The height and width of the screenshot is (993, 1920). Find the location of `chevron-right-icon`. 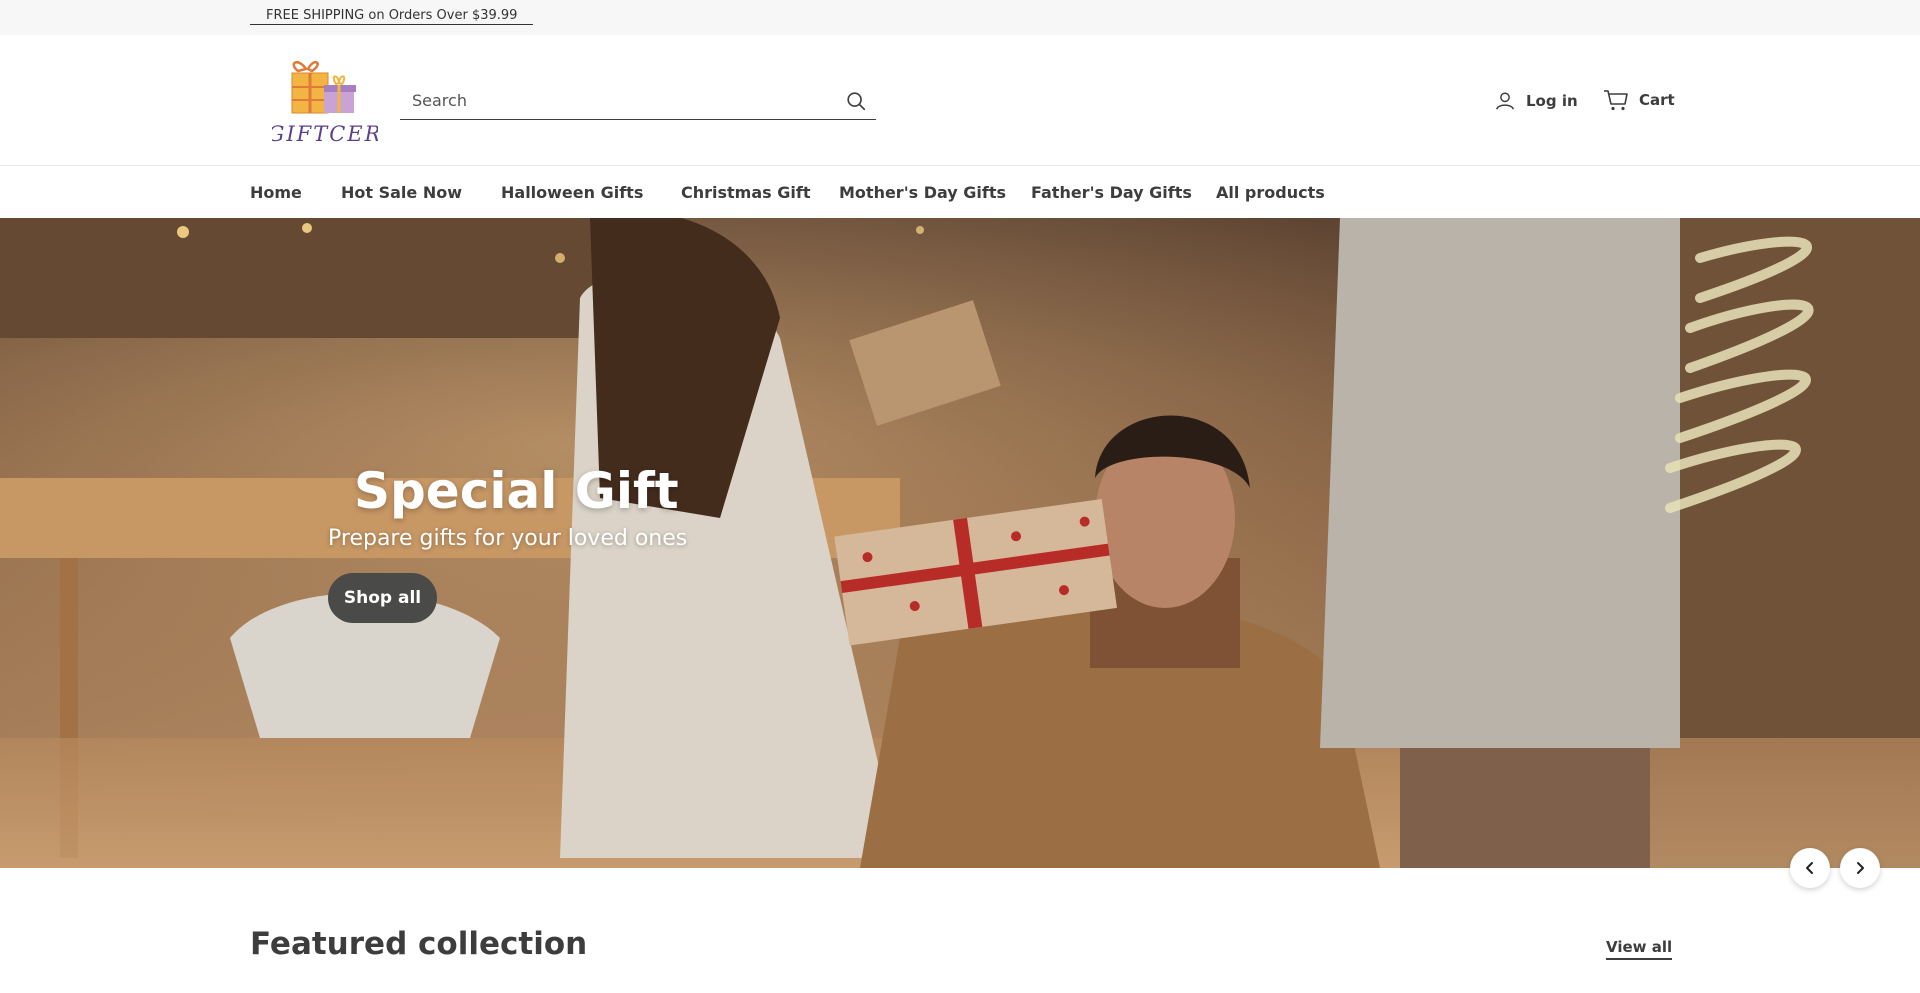

chevron-right-icon is located at coordinates (1860, 868).